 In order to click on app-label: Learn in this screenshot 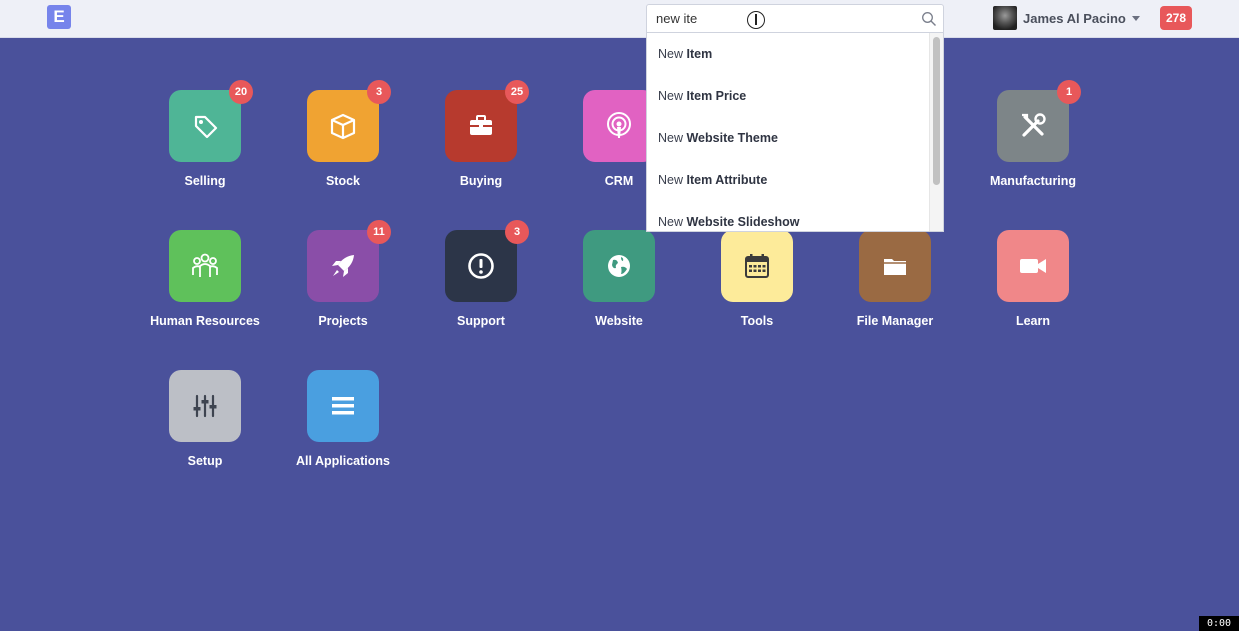, I will do `click(1033, 321)`.